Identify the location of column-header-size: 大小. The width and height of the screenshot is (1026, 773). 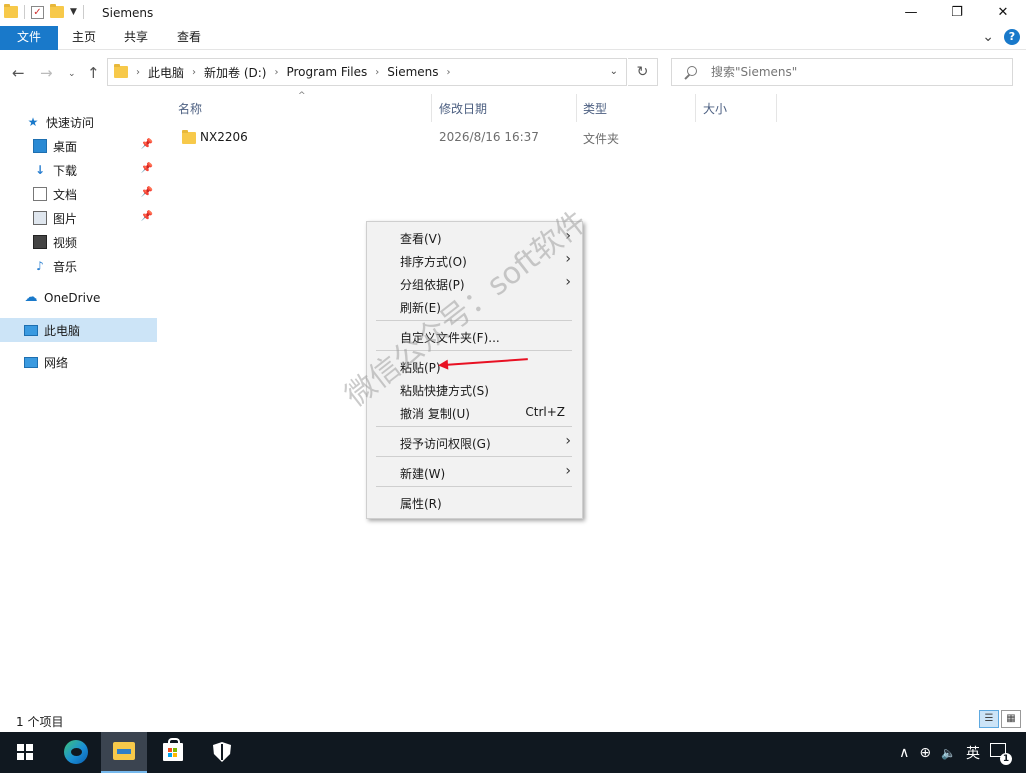
(715, 108).